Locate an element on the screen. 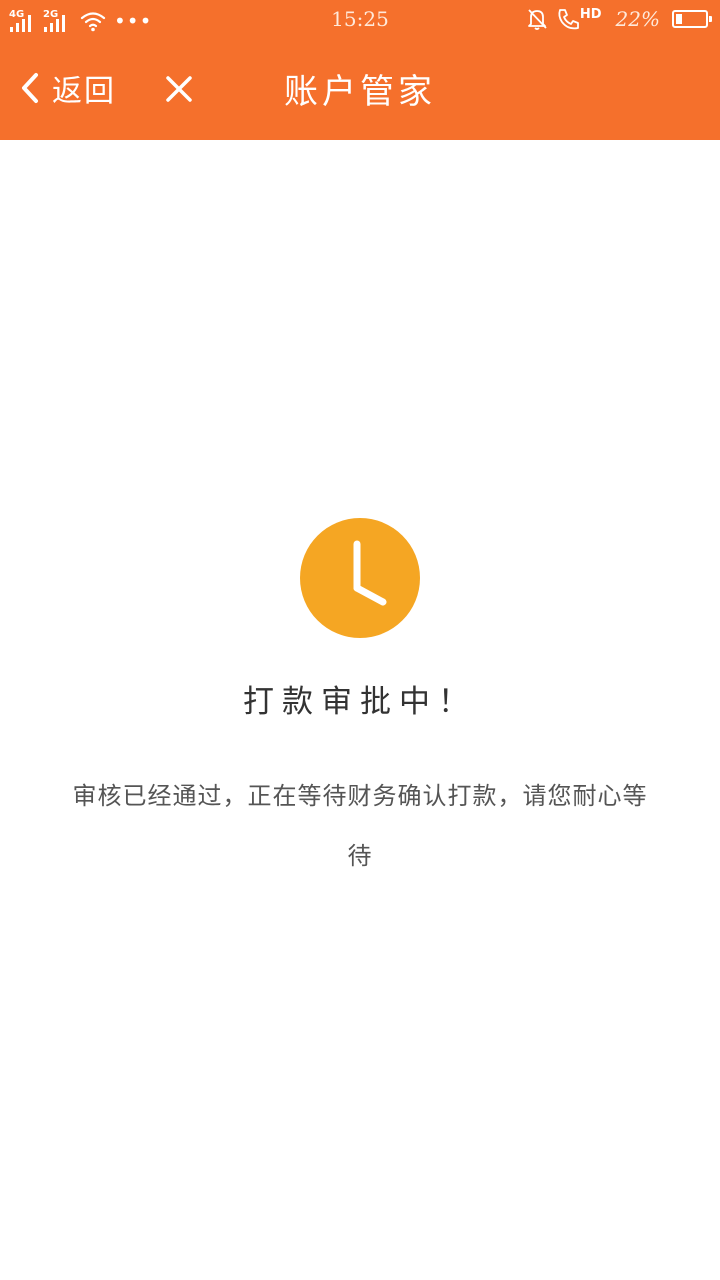  clock-icon is located at coordinates (360, 578).